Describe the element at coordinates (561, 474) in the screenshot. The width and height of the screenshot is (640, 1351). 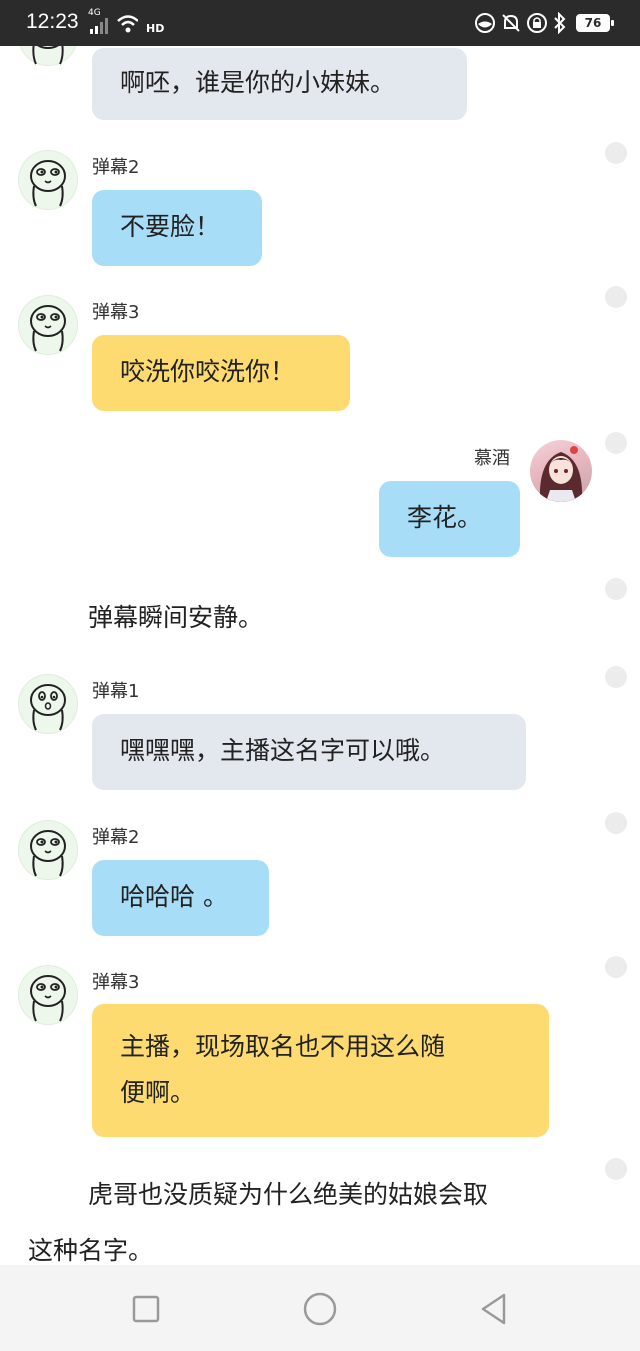
I see `anime-girl-avatar-icon` at that location.